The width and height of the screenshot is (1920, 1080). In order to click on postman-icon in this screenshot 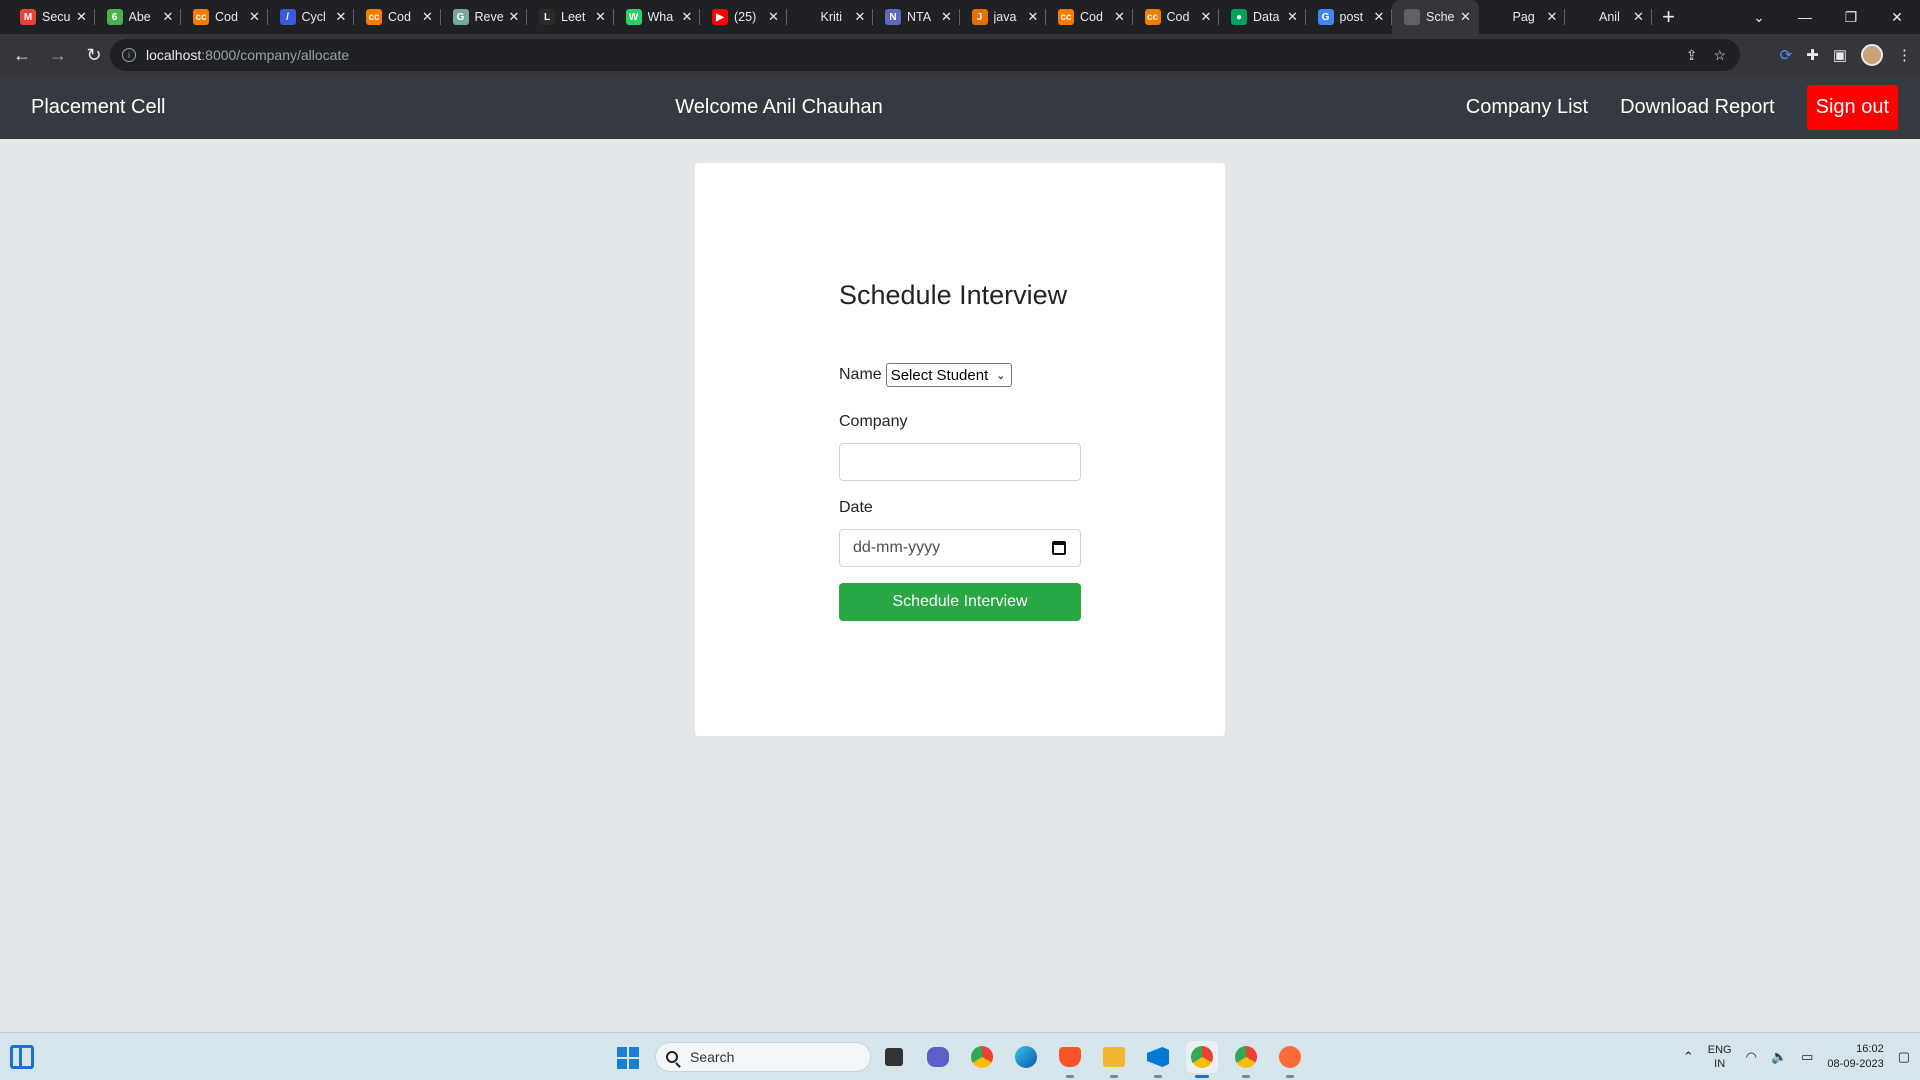, I will do `click(1290, 1059)`.